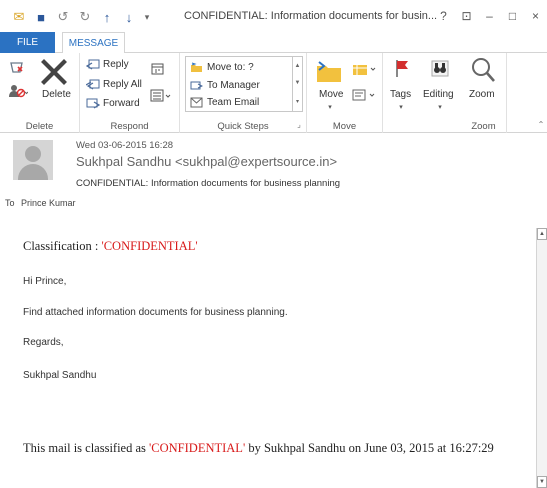 Image resolution: width=547 pixels, height=488 pixels. I want to click on window-controls: ? ⊡ – □ ×, so click(489, 16).